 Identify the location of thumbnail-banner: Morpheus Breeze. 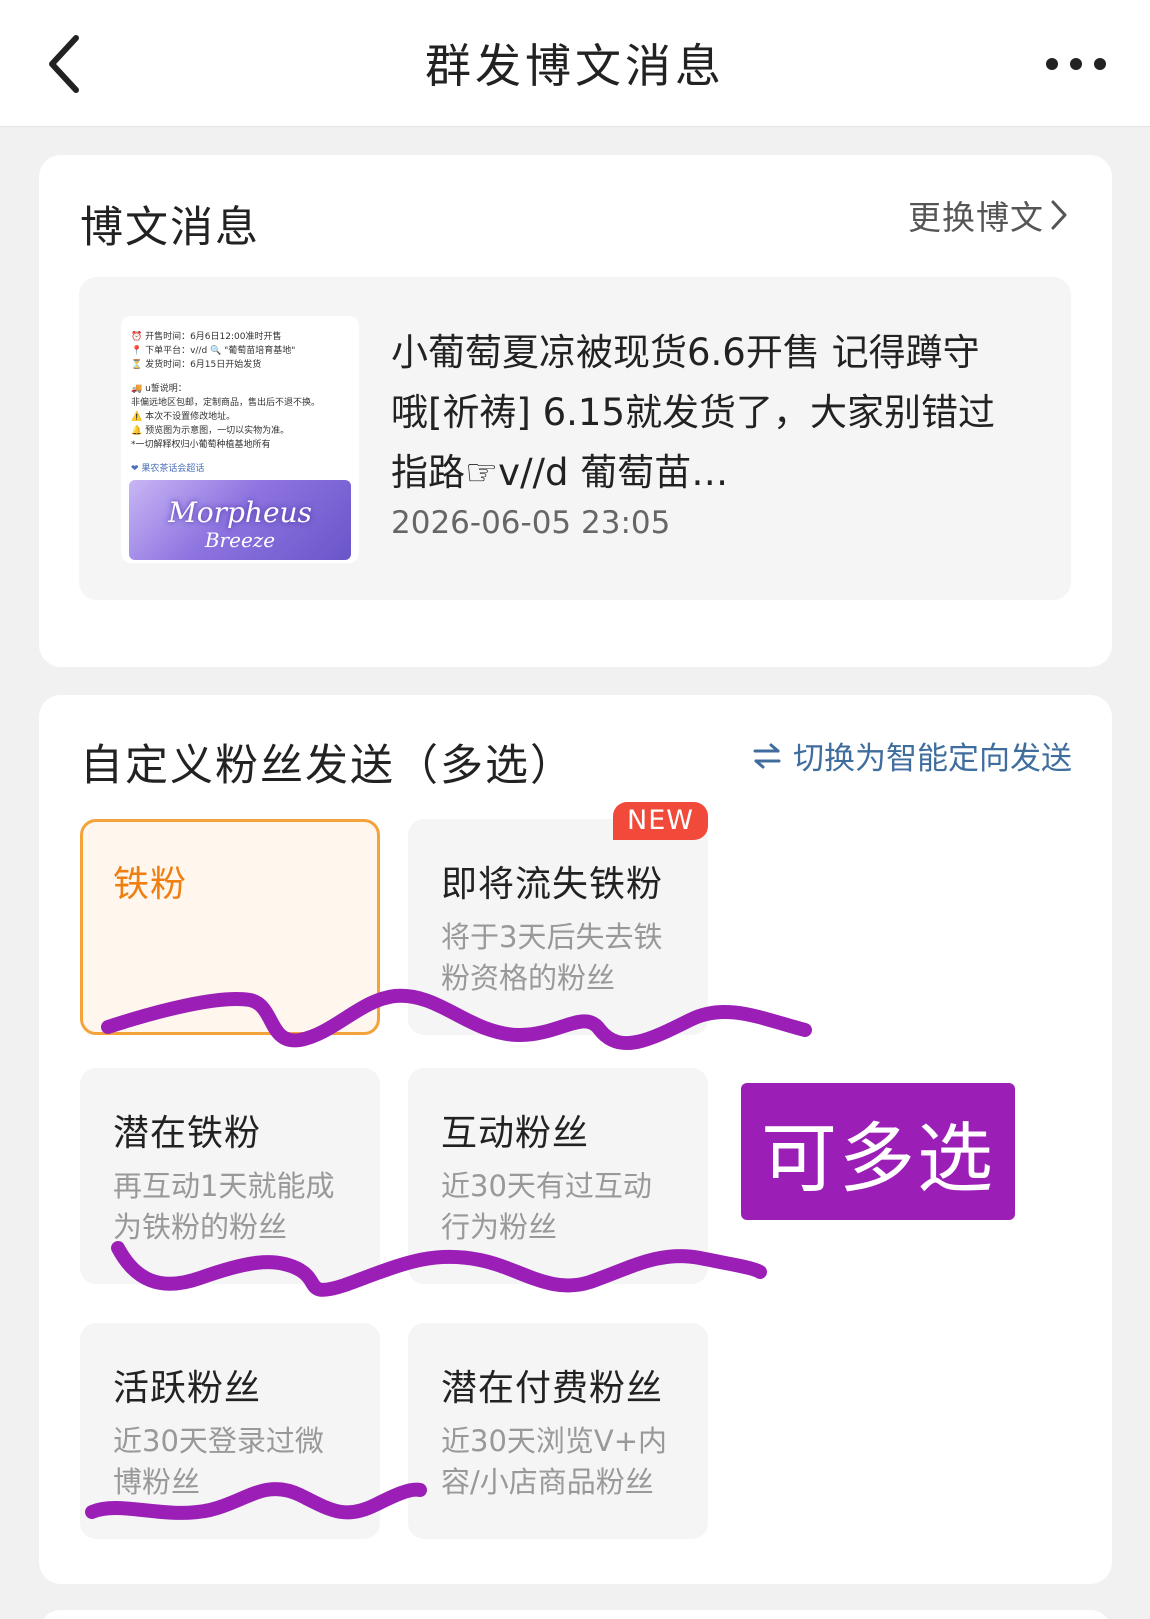
(240, 520).